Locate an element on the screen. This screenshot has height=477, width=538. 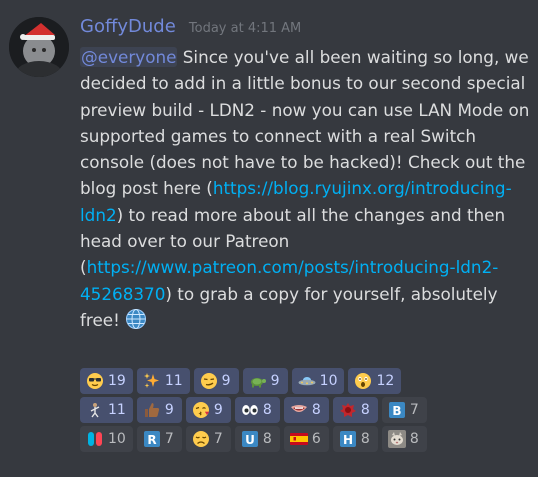
everyone-mention: @everyone is located at coordinates (129, 57).